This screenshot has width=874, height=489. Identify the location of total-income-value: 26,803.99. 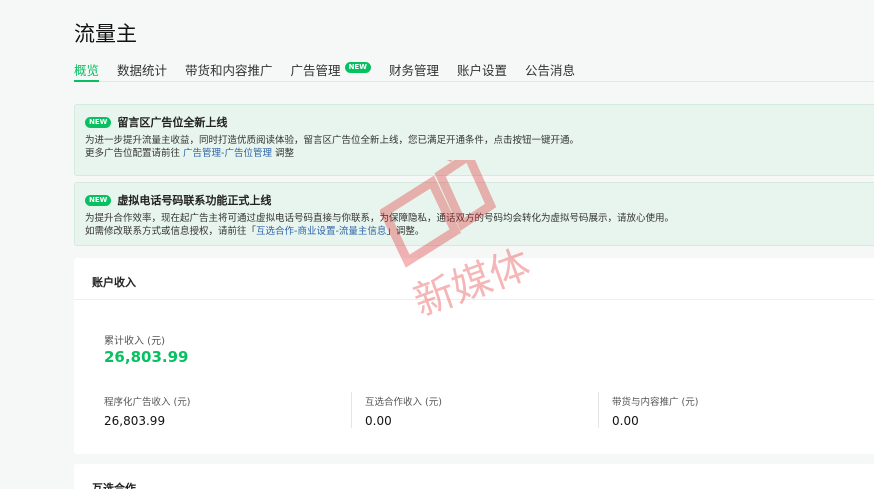
(146, 357).